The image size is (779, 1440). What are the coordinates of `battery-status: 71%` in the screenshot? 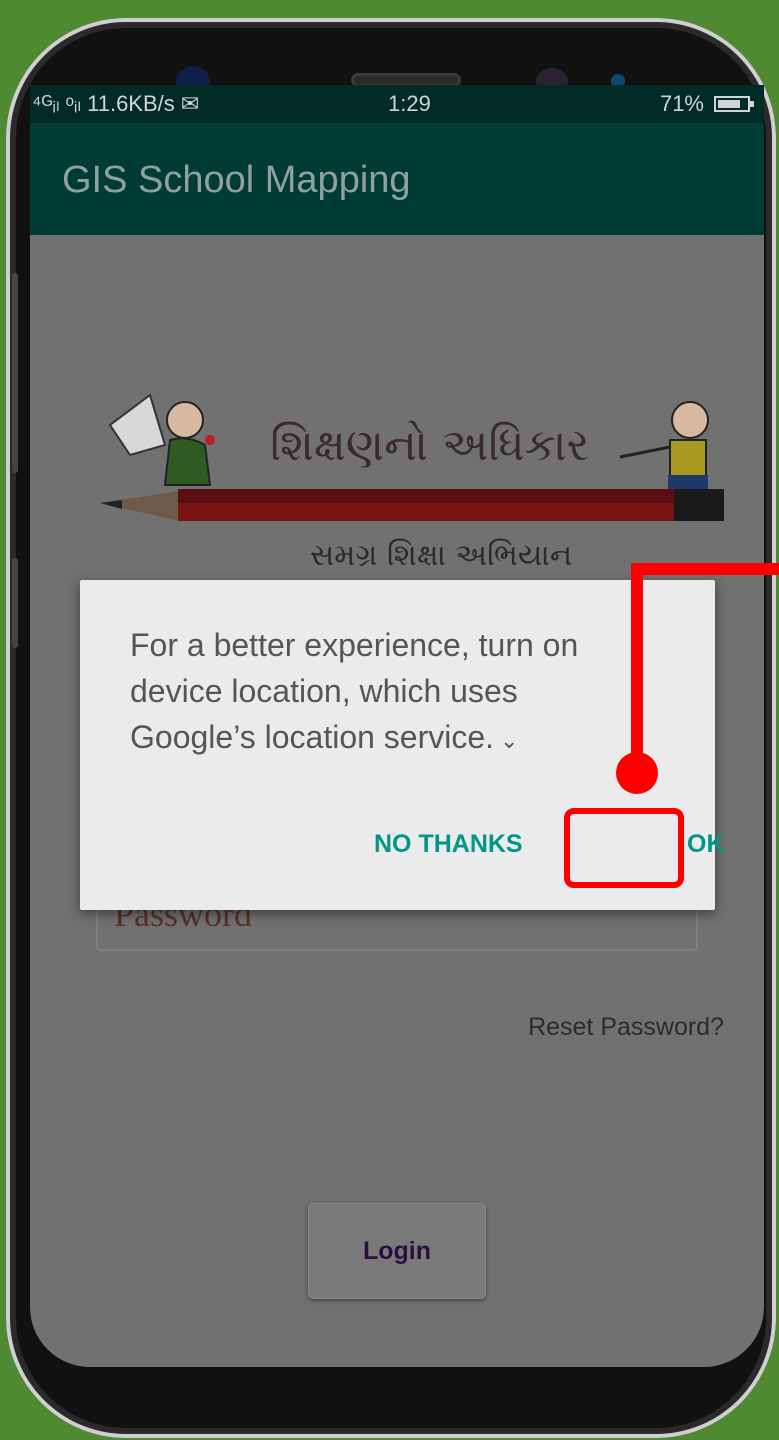 It's located at (706, 104).